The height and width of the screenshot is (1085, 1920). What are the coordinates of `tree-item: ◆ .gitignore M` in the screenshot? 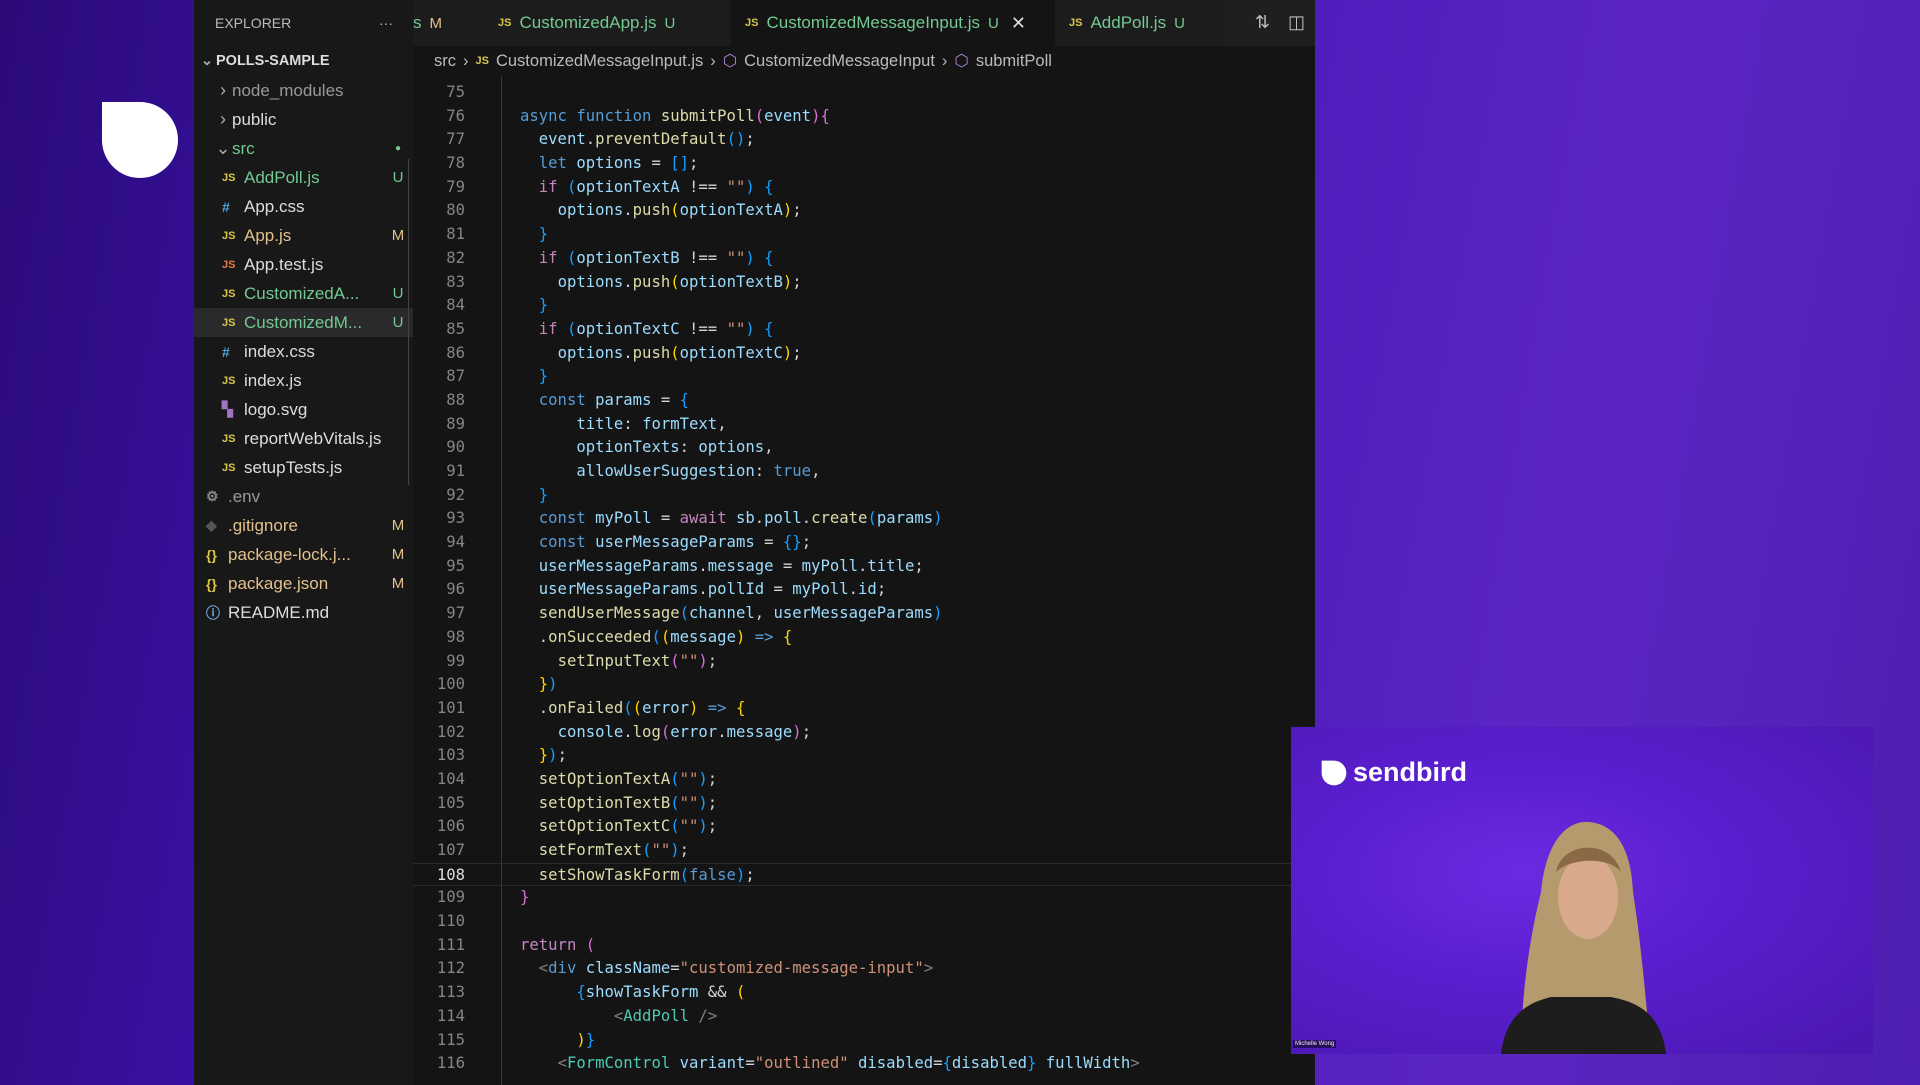 It's located at (303, 525).